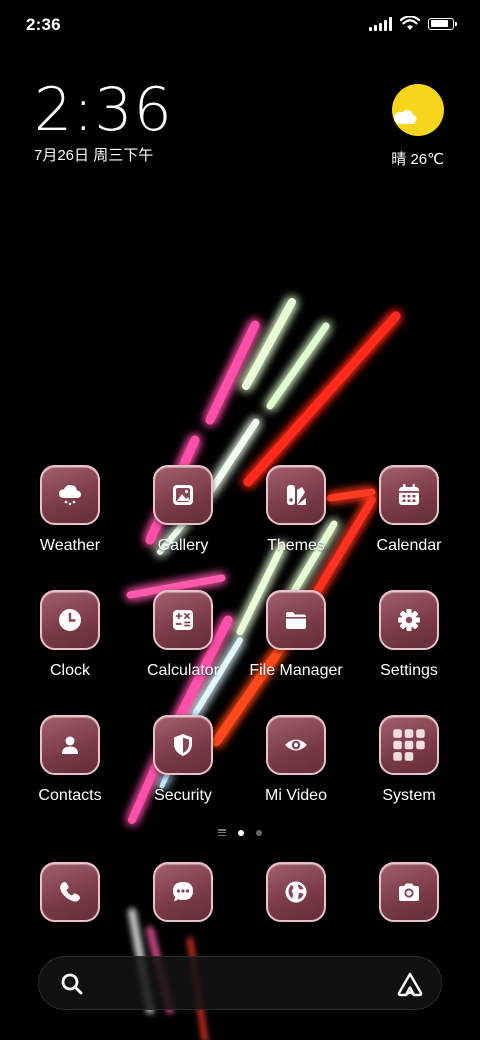 This screenshot has height=1040, width=480. Describe the element at coordinates (240, 983) in the screenshot. I see `search-bar` at that location.